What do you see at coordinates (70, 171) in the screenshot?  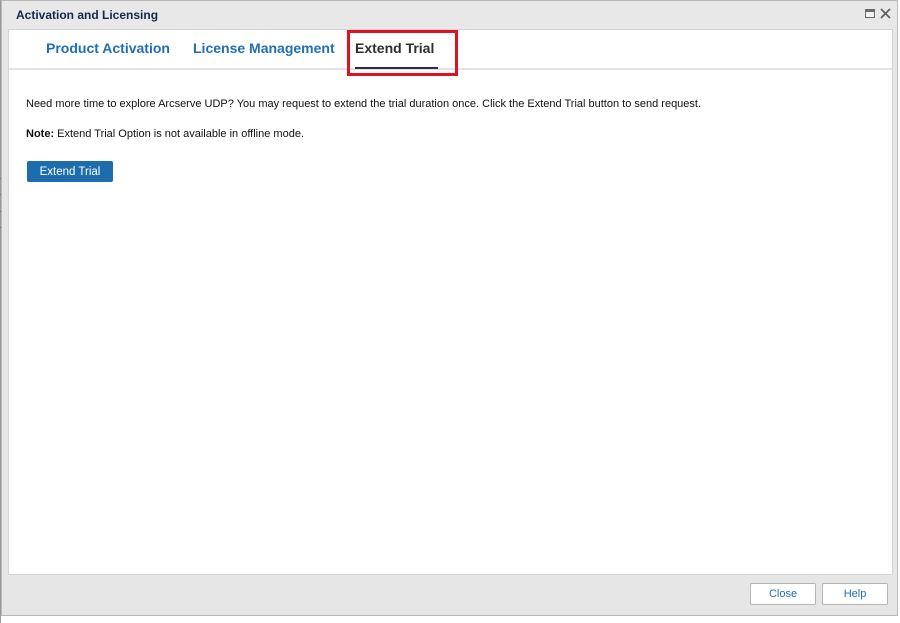 I see `extend-trial-button: Extend Trial` at bounding box center [70, 171].